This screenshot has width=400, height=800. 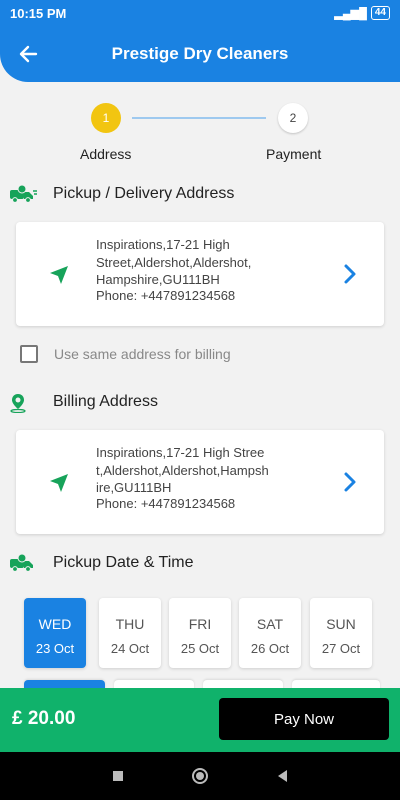 I want to click on same-billing-checkbox, so click(x=29, y=354).